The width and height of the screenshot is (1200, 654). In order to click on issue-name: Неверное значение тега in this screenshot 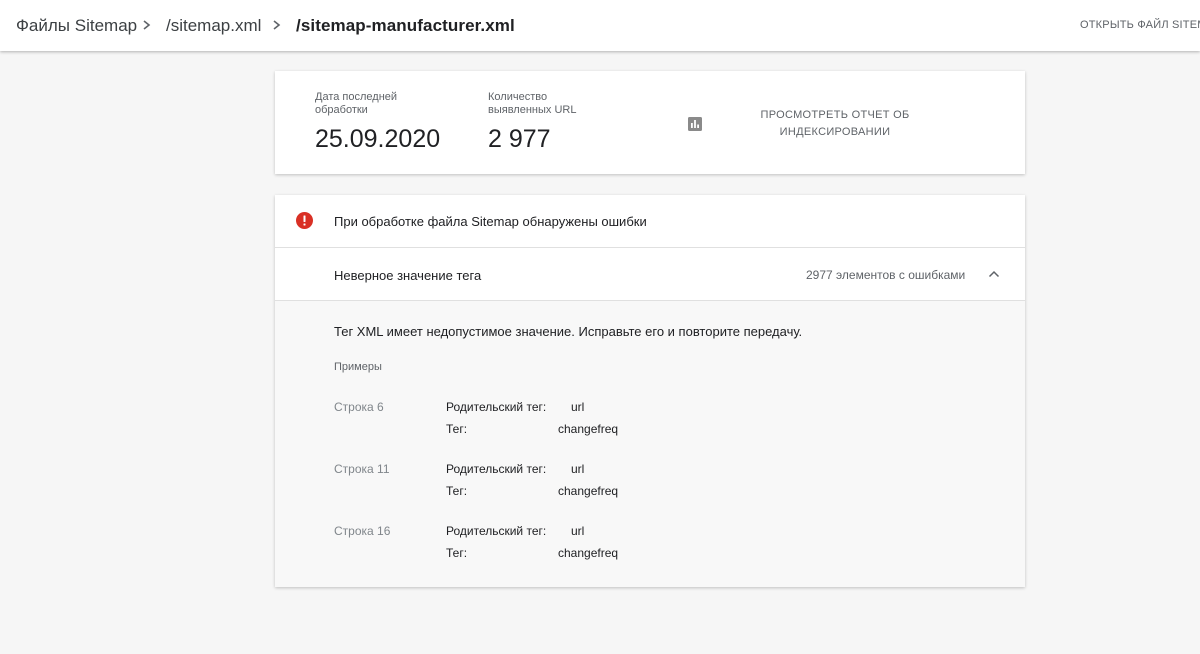, I will do `click(408, 275)`.